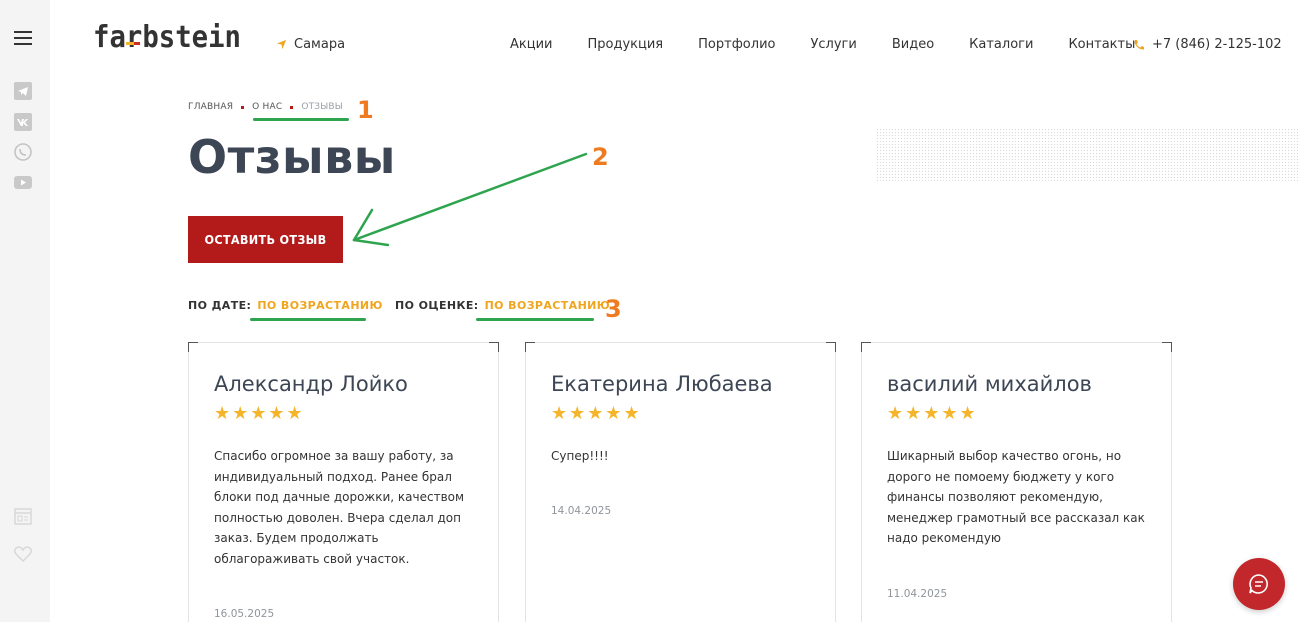 This screenshot has width=1300, height=622. I want to click on vk-icon, so click(23, 122).